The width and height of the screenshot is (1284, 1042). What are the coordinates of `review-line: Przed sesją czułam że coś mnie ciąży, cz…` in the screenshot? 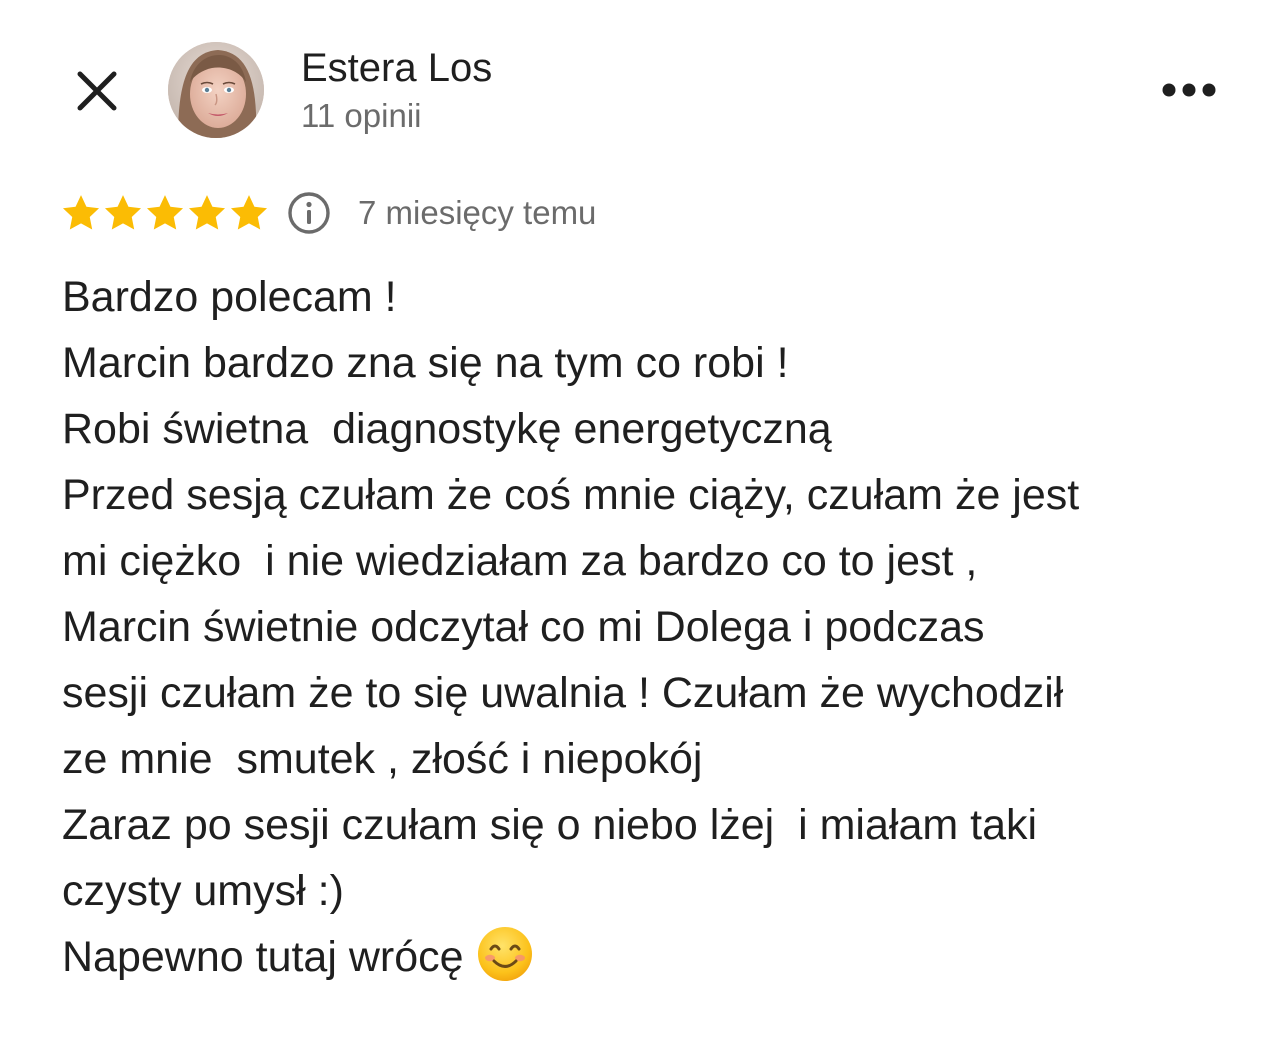 It's located at (571, 495).